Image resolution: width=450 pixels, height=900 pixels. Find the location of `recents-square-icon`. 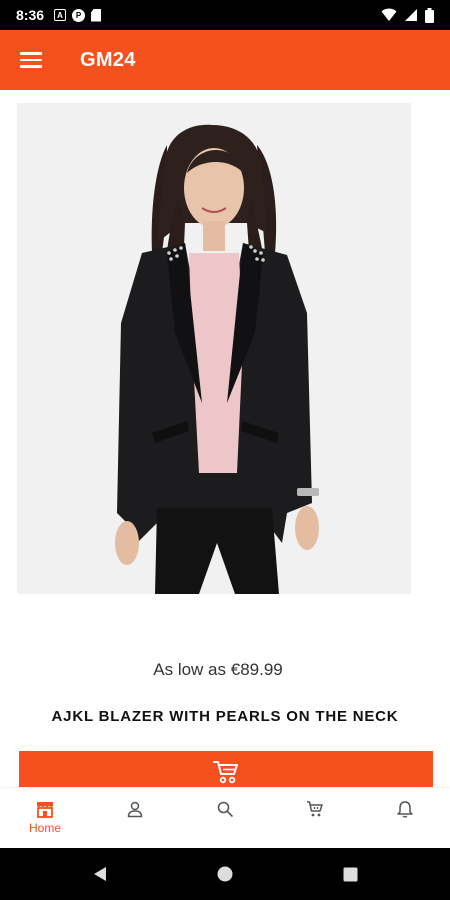

recents-square-icon is located at coordinates (350, 874).